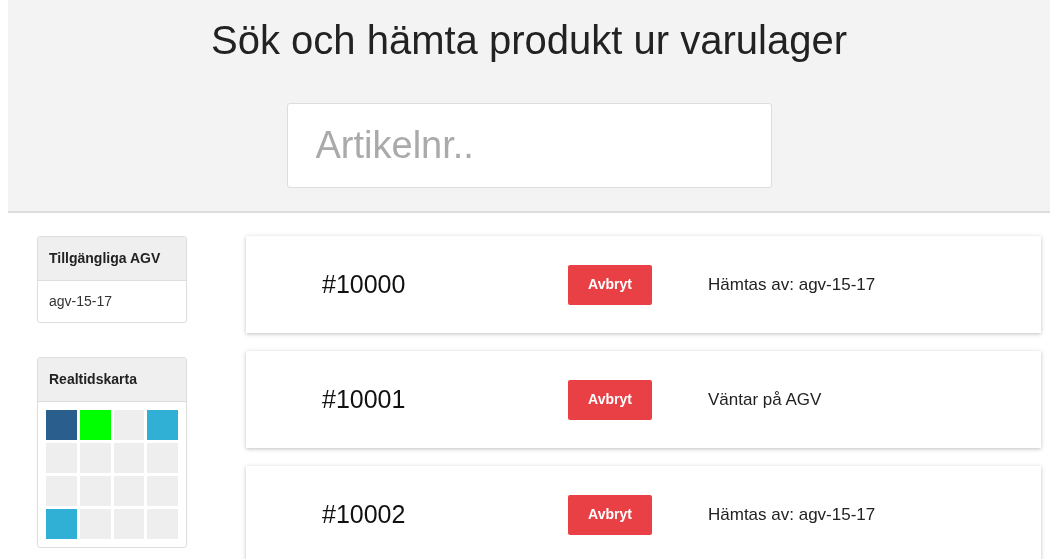 The height and width of the screenshot is (559, 1058). I want to click on panel-heading: Realtidskarta, so click(112, 380).